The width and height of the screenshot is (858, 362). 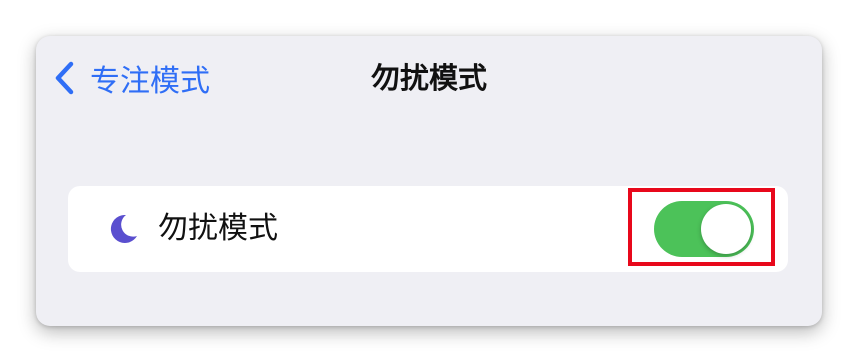 I want to click on do-not-disturb-label: 勿扰模式, so click(x=218, y=228).